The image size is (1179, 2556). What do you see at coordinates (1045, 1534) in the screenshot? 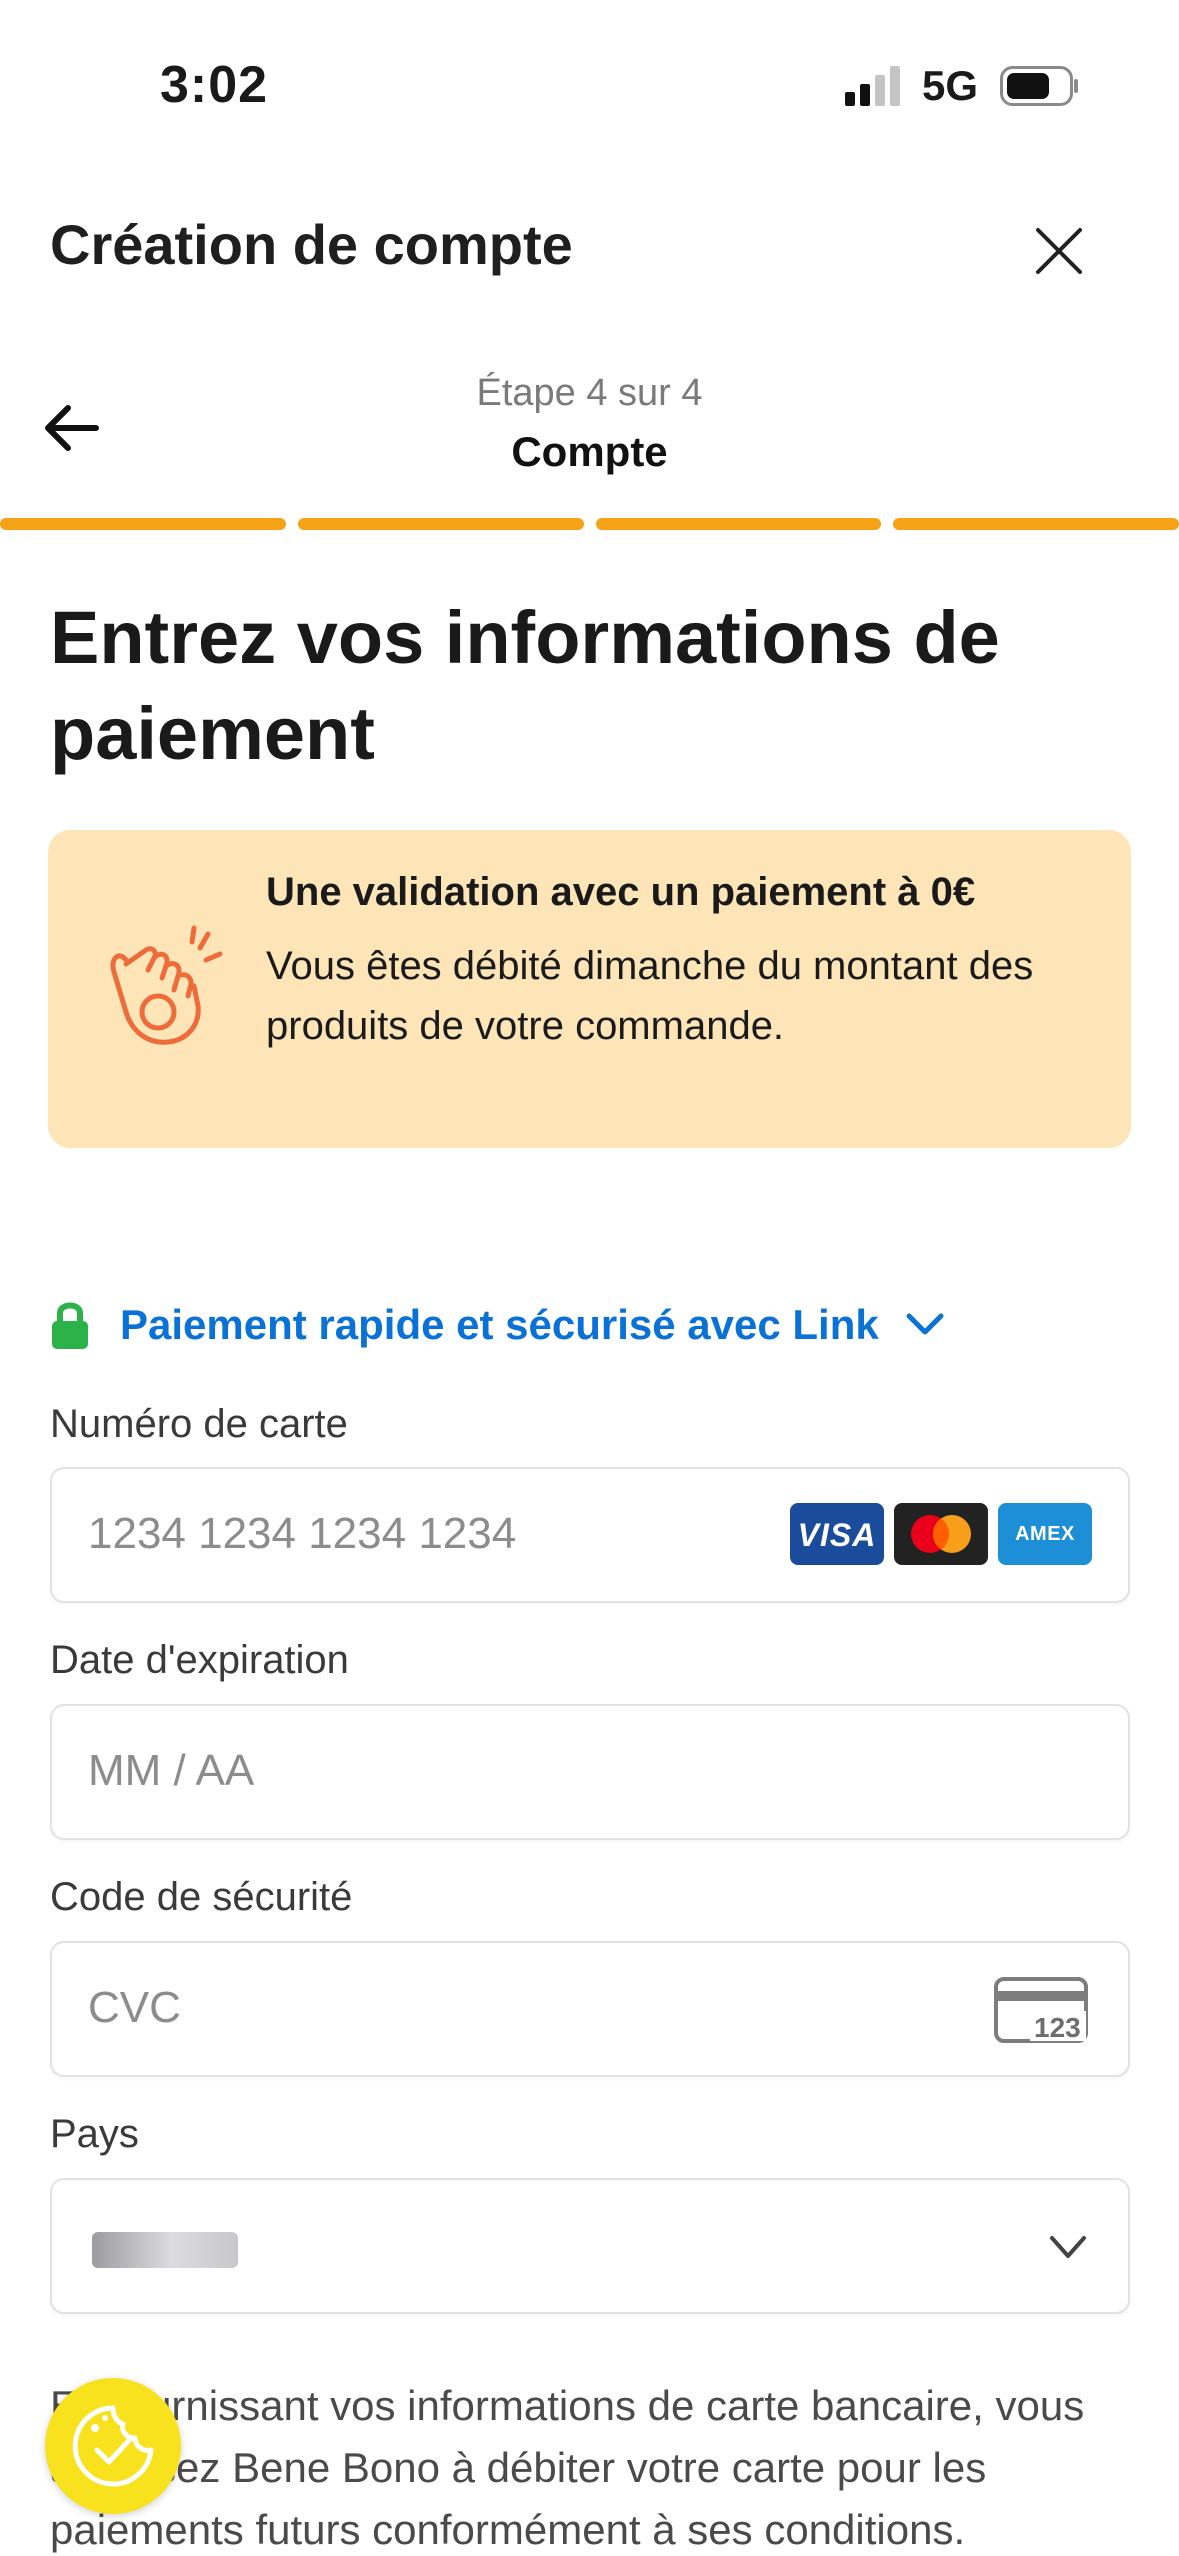
I see `amex-icon: AMEX` at bounding box center [1045, 1534].